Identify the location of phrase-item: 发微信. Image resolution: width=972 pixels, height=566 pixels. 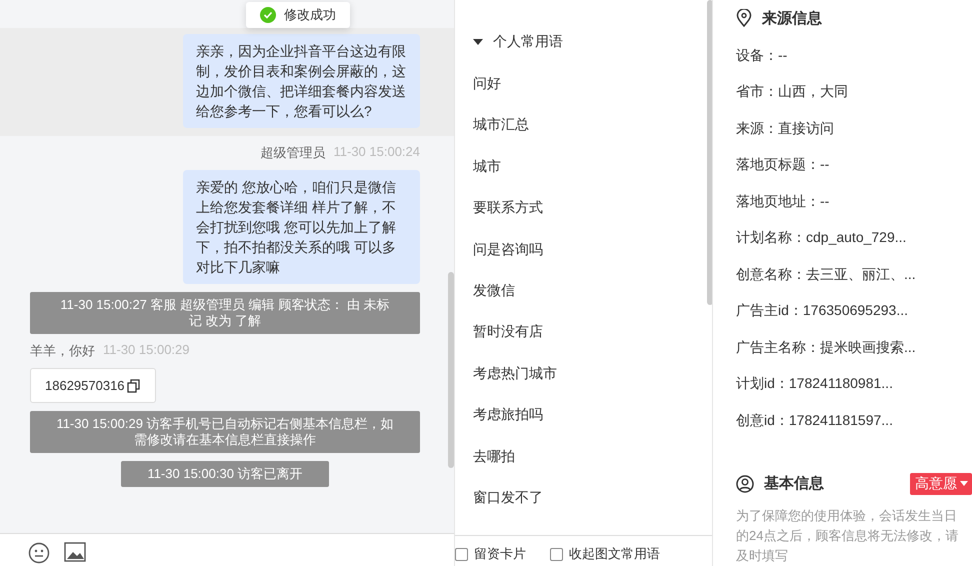
(494, 290).